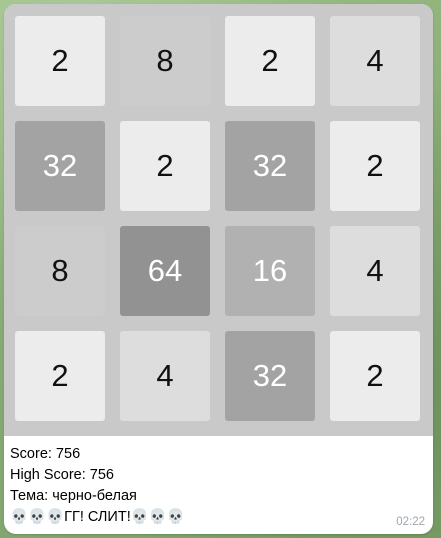 Image resolution: width=441 pixels, height=538 pixels. I want to click on tile-r4-c4: 2, so click(375, 376).